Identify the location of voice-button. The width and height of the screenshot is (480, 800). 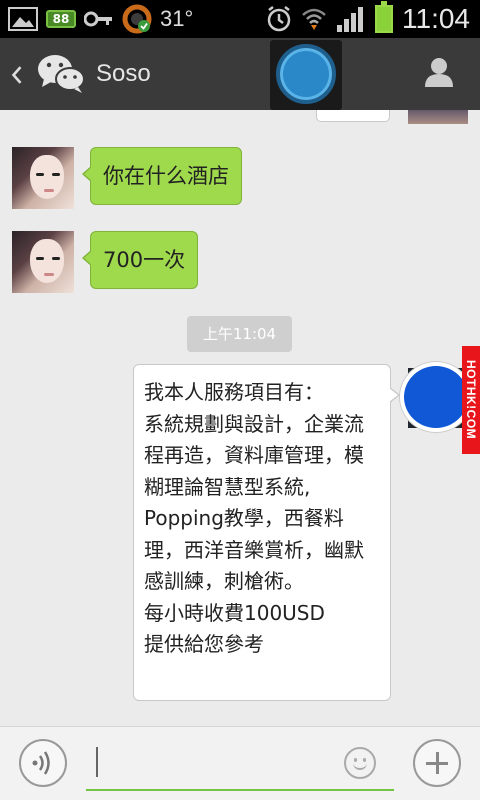
(43, 763).